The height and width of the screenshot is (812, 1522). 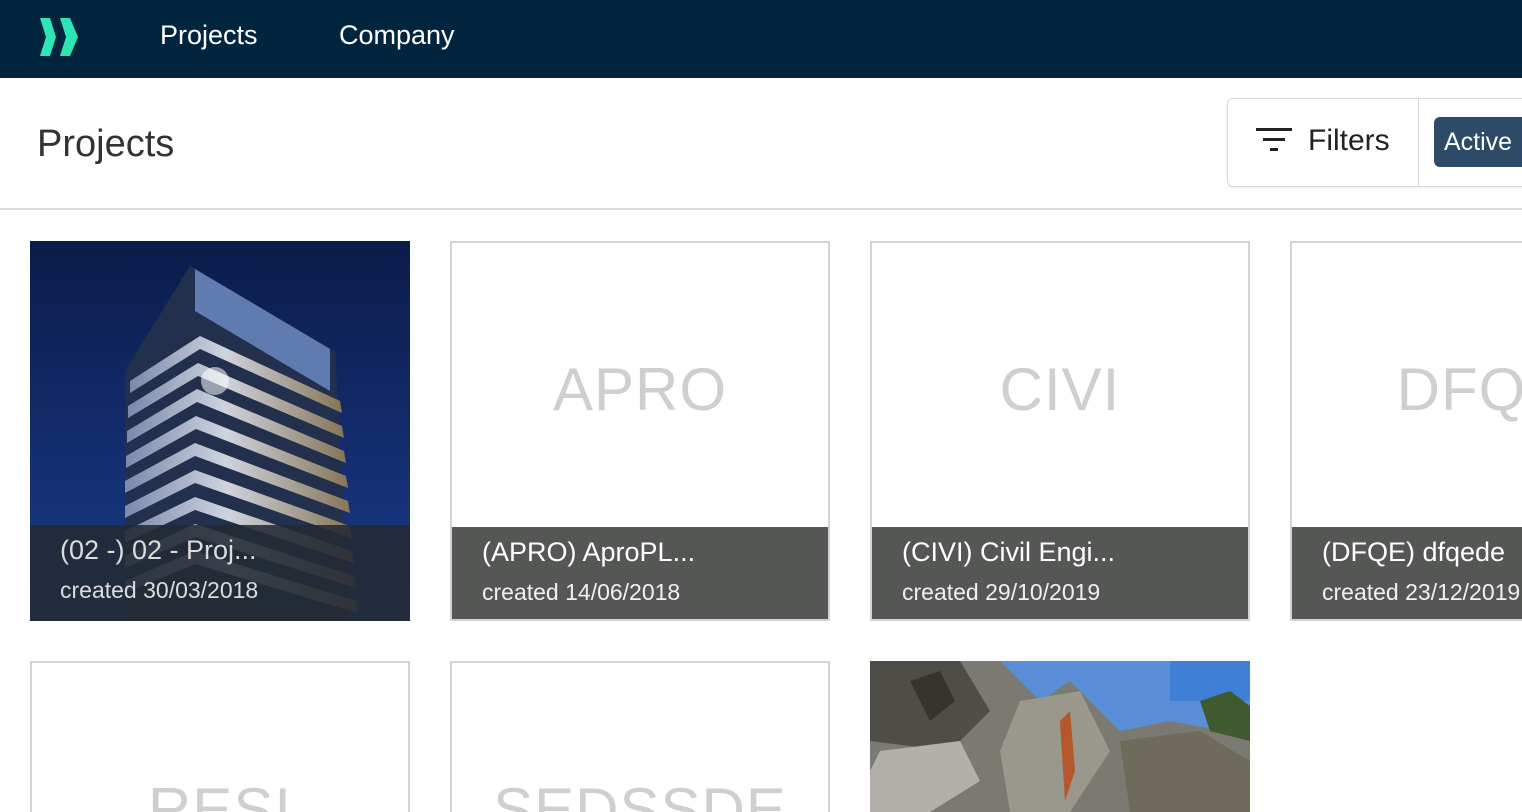 I want to click on project-caption: (CIVI) Civil Engi... created 29/10/2019, so click(x=1060, y=573).